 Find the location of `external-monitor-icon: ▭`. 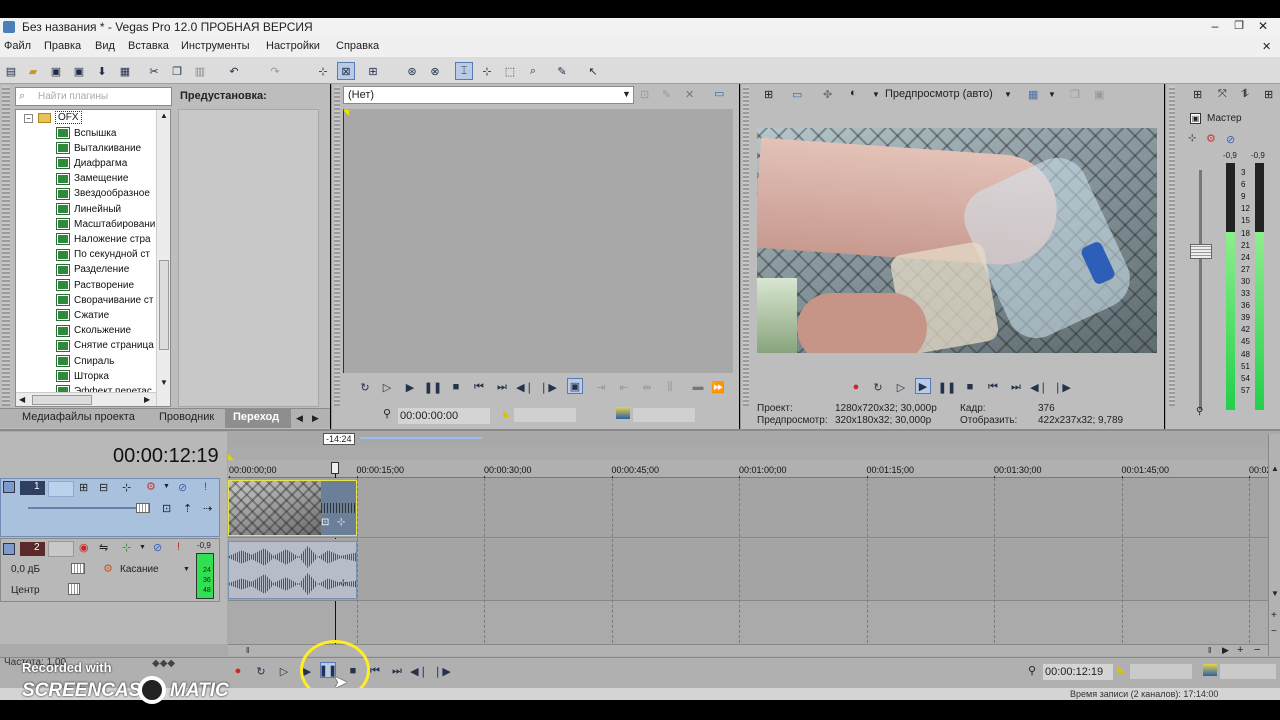

external-monitor-icon: ▭ is located at coordinates (797, 94).